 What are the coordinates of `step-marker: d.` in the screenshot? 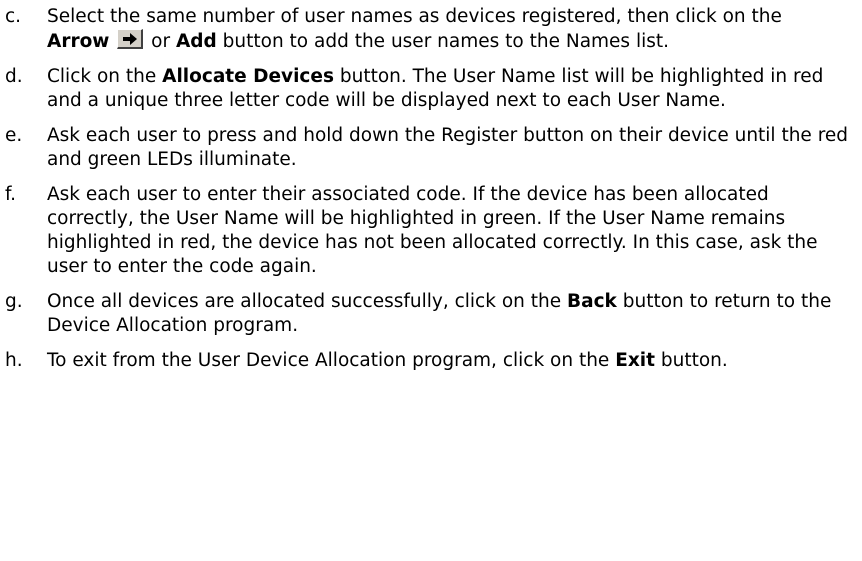 It's located at (14, 76).